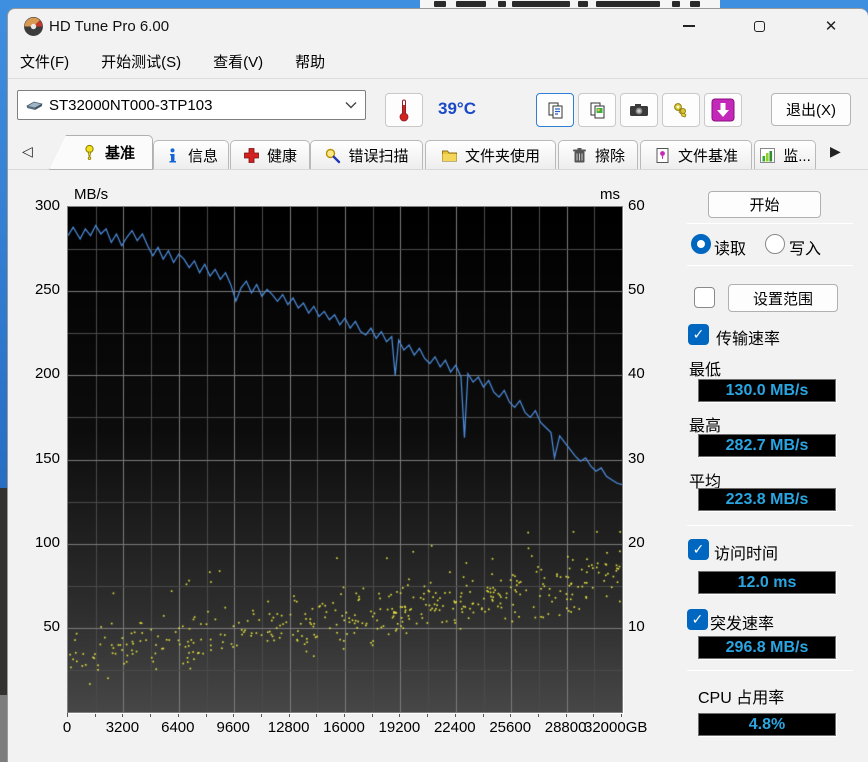  I want to click on tab-file-benchmark: 文件基准, so click(696, 155).